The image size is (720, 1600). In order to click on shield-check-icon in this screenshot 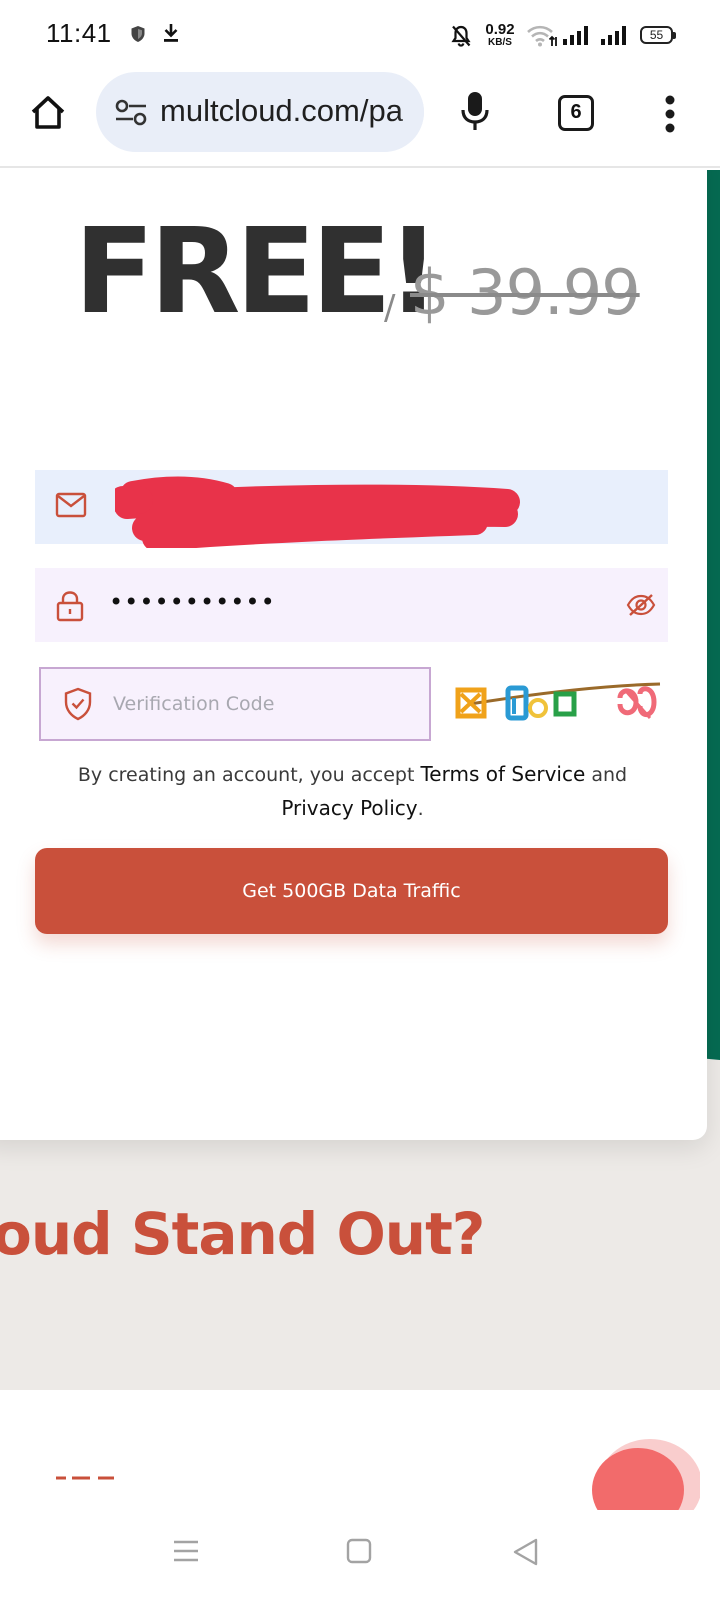, I will do `click(78, 704)`.